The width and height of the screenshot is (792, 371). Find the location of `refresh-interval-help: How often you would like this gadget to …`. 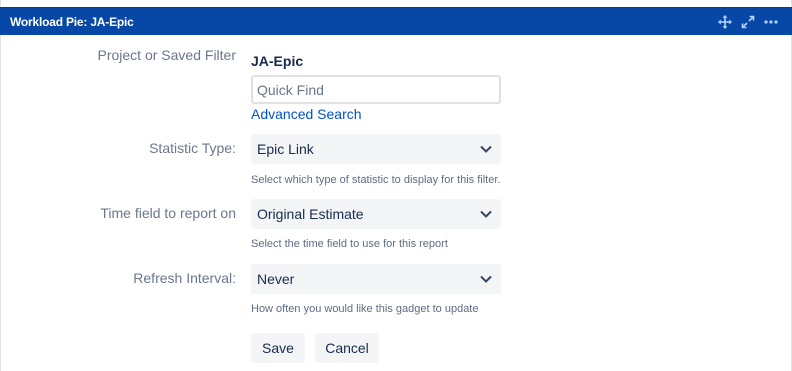

refresh-interval-help: How often you would like this gadget to … is located at coordinates (365, 309).